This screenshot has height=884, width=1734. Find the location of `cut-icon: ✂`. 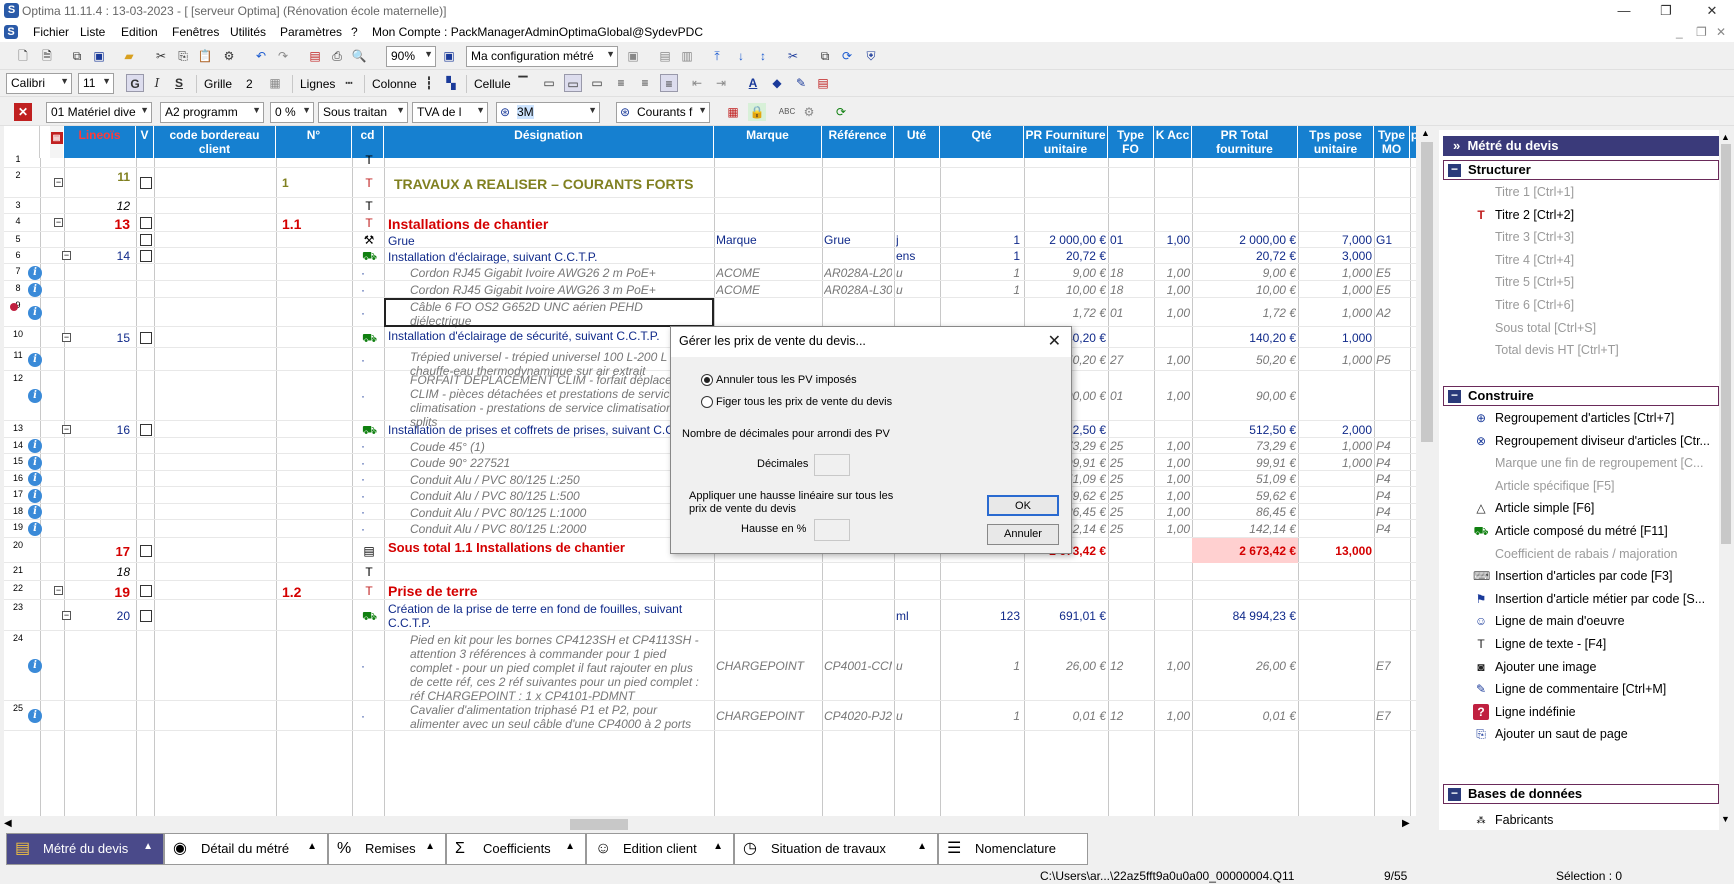

cut-icon: ✂ is located at coordinates (161, 56).